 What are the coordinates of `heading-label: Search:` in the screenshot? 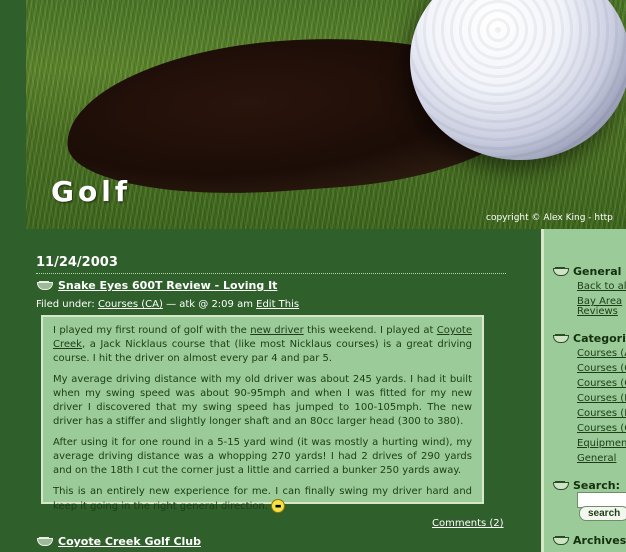 It's located at (596, 485).